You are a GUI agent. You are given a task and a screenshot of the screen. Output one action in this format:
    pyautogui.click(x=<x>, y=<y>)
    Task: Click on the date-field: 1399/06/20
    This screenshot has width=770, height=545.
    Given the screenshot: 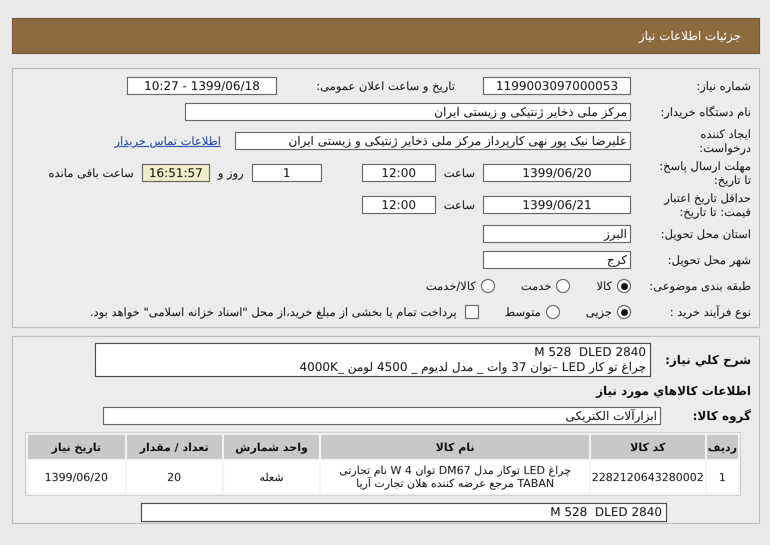 What is the action you would take?
    pyautogui.click(x=557, y=173)
    